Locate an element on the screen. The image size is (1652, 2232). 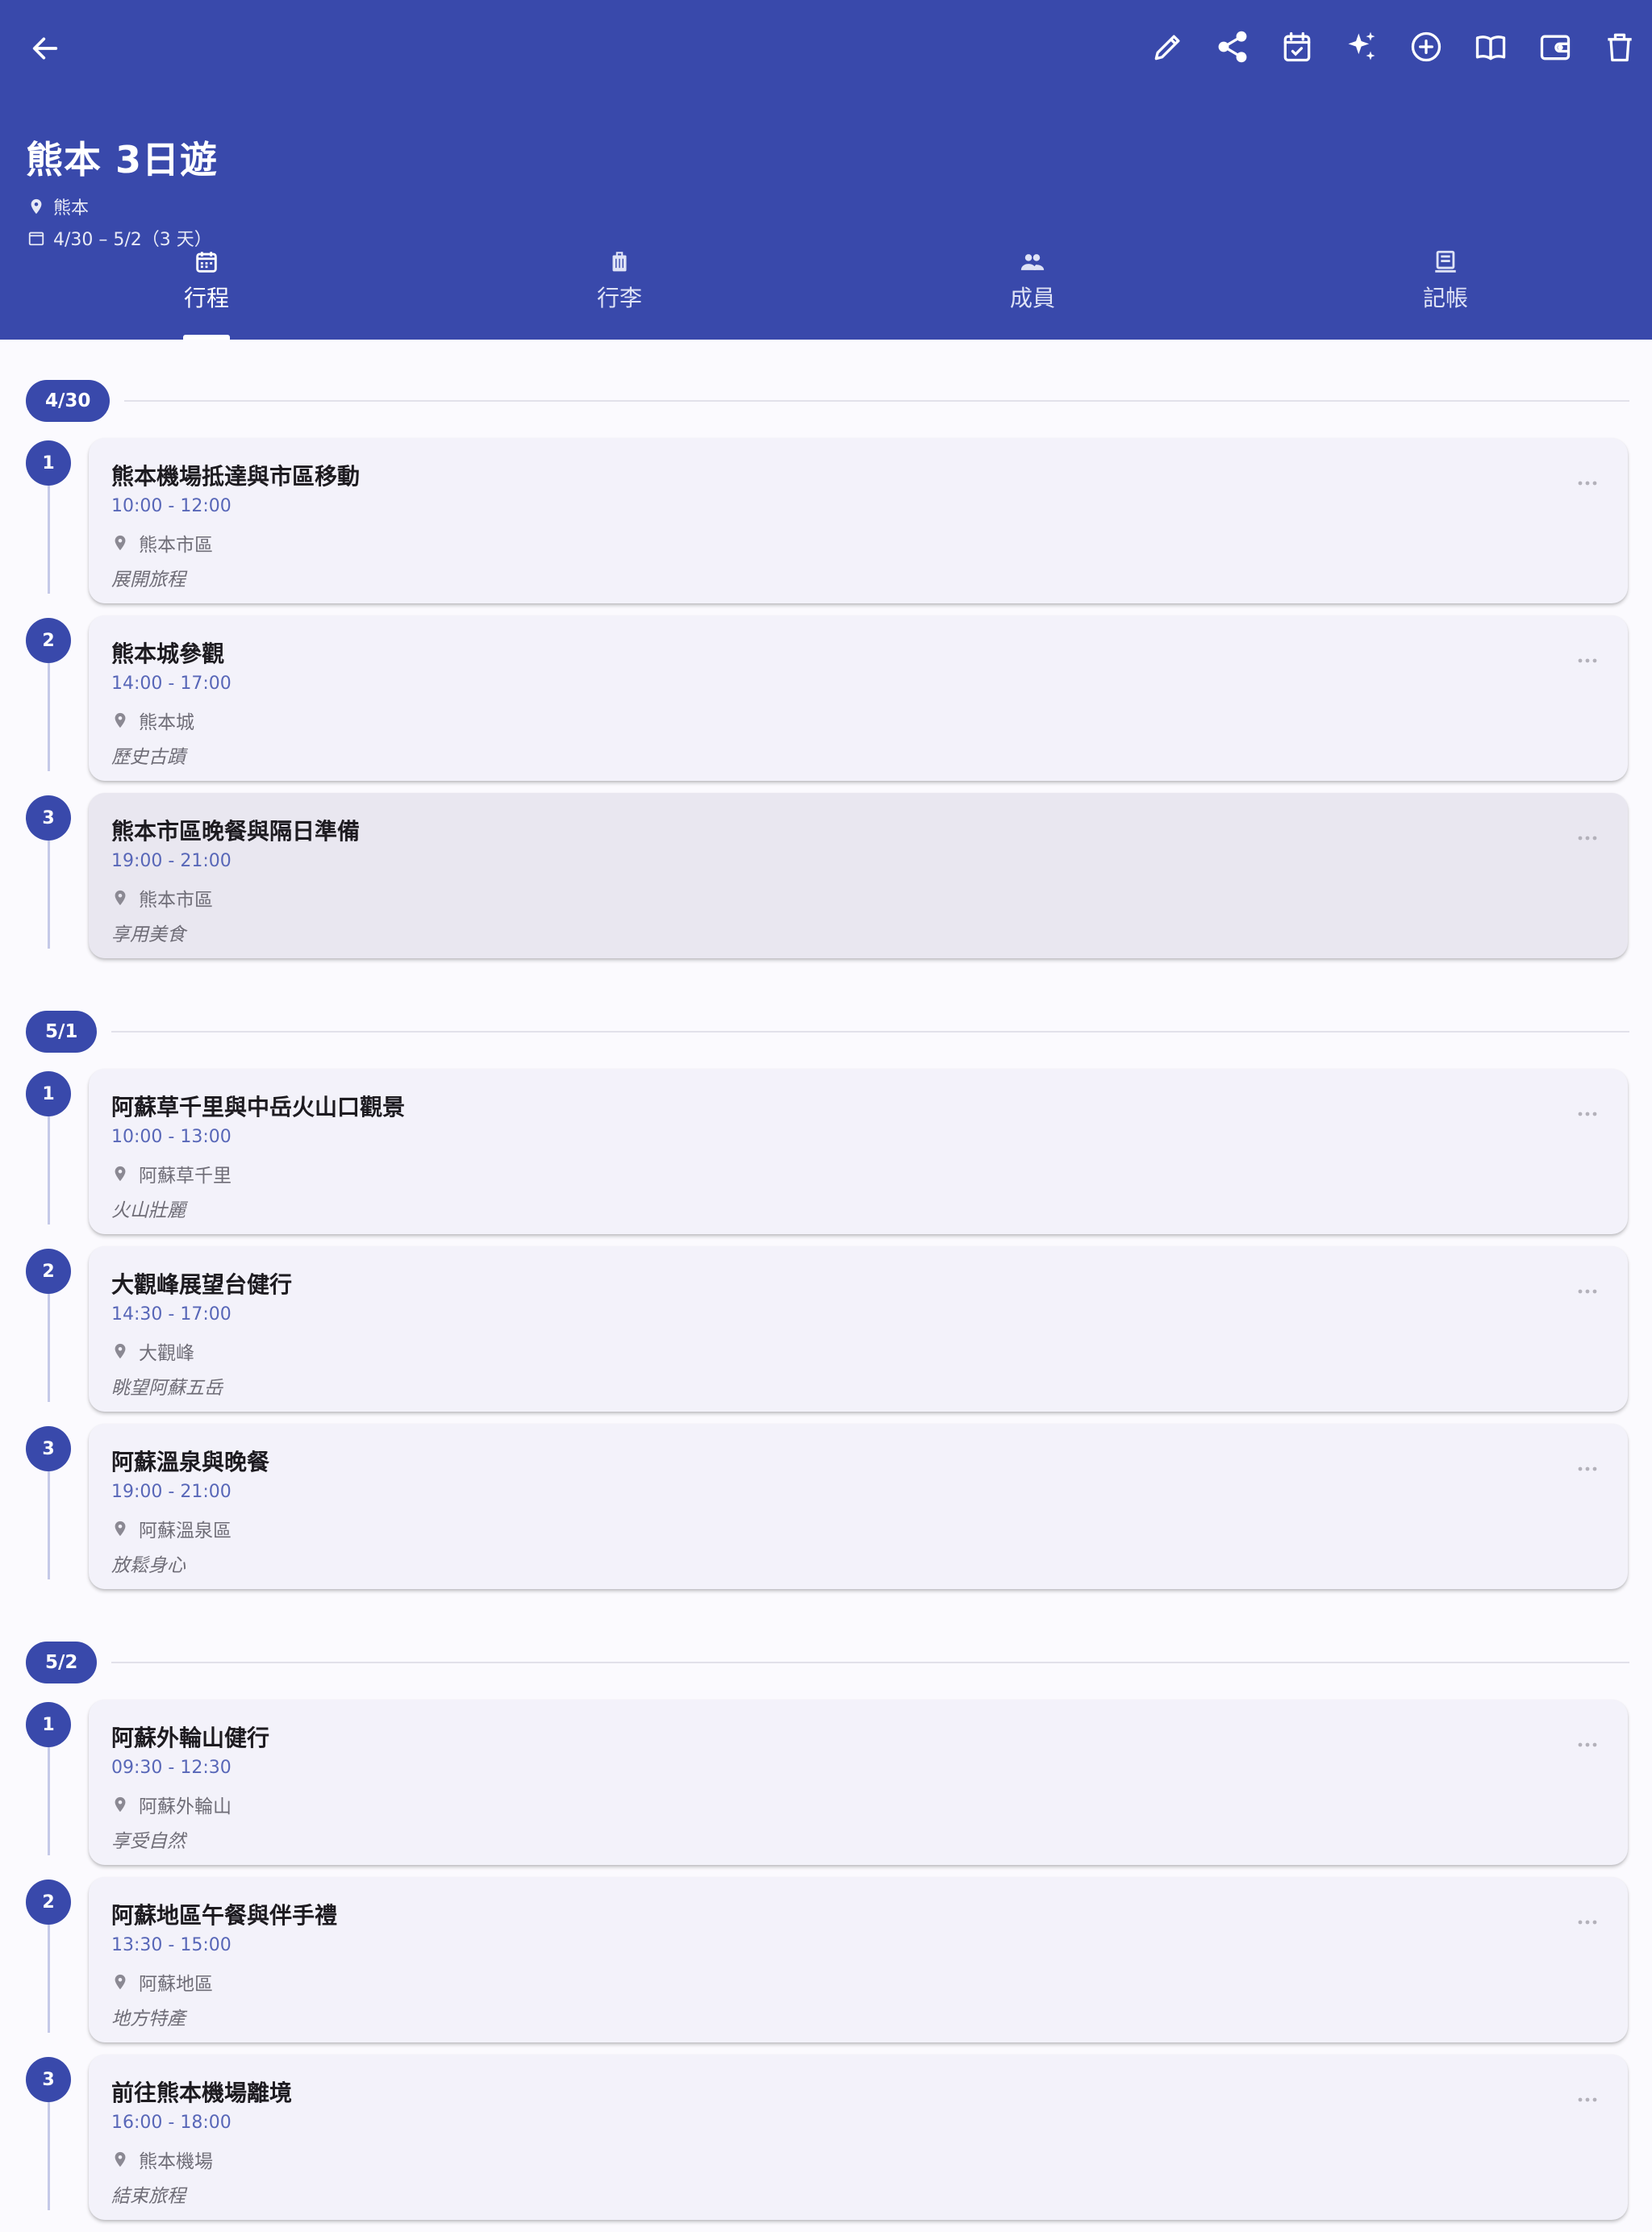
activity-note: 展開旅程 is located at coordinates (148, 579).